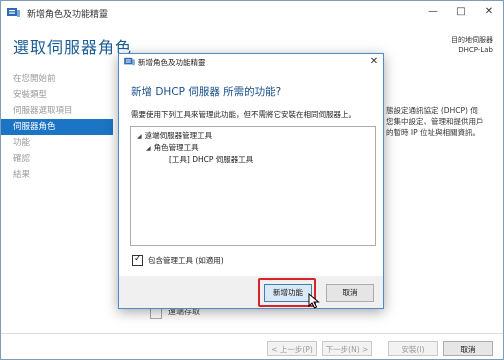 Image resolution: width=504 pixels, height=360 pixels. Describe the element at coordinates (243, 114) in the screenshot. I see `dialog-description: 需要使用下列工具來管理此功能，但不需將它安裝在相同伺服器上。` at that location.